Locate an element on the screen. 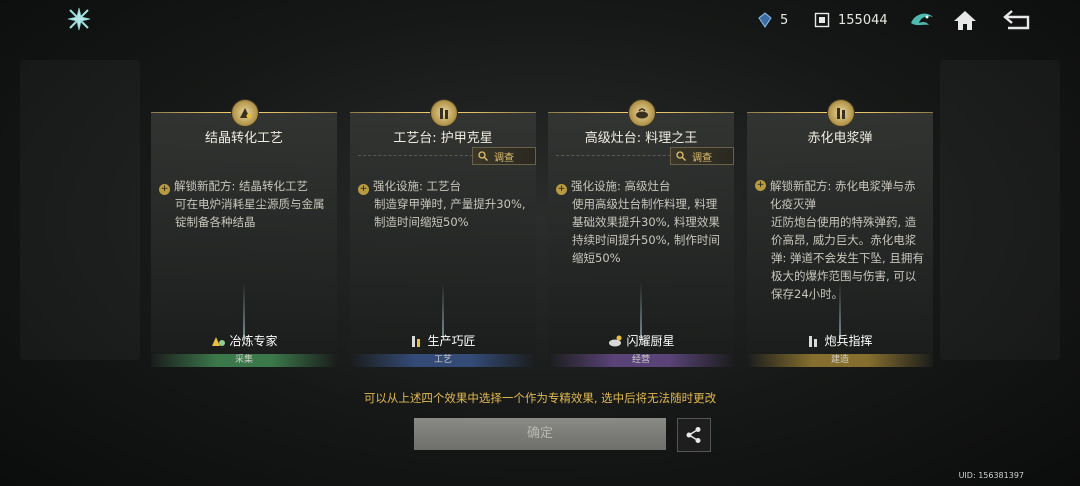  dragon-emblem-icon is located at coordinates (922, 20).